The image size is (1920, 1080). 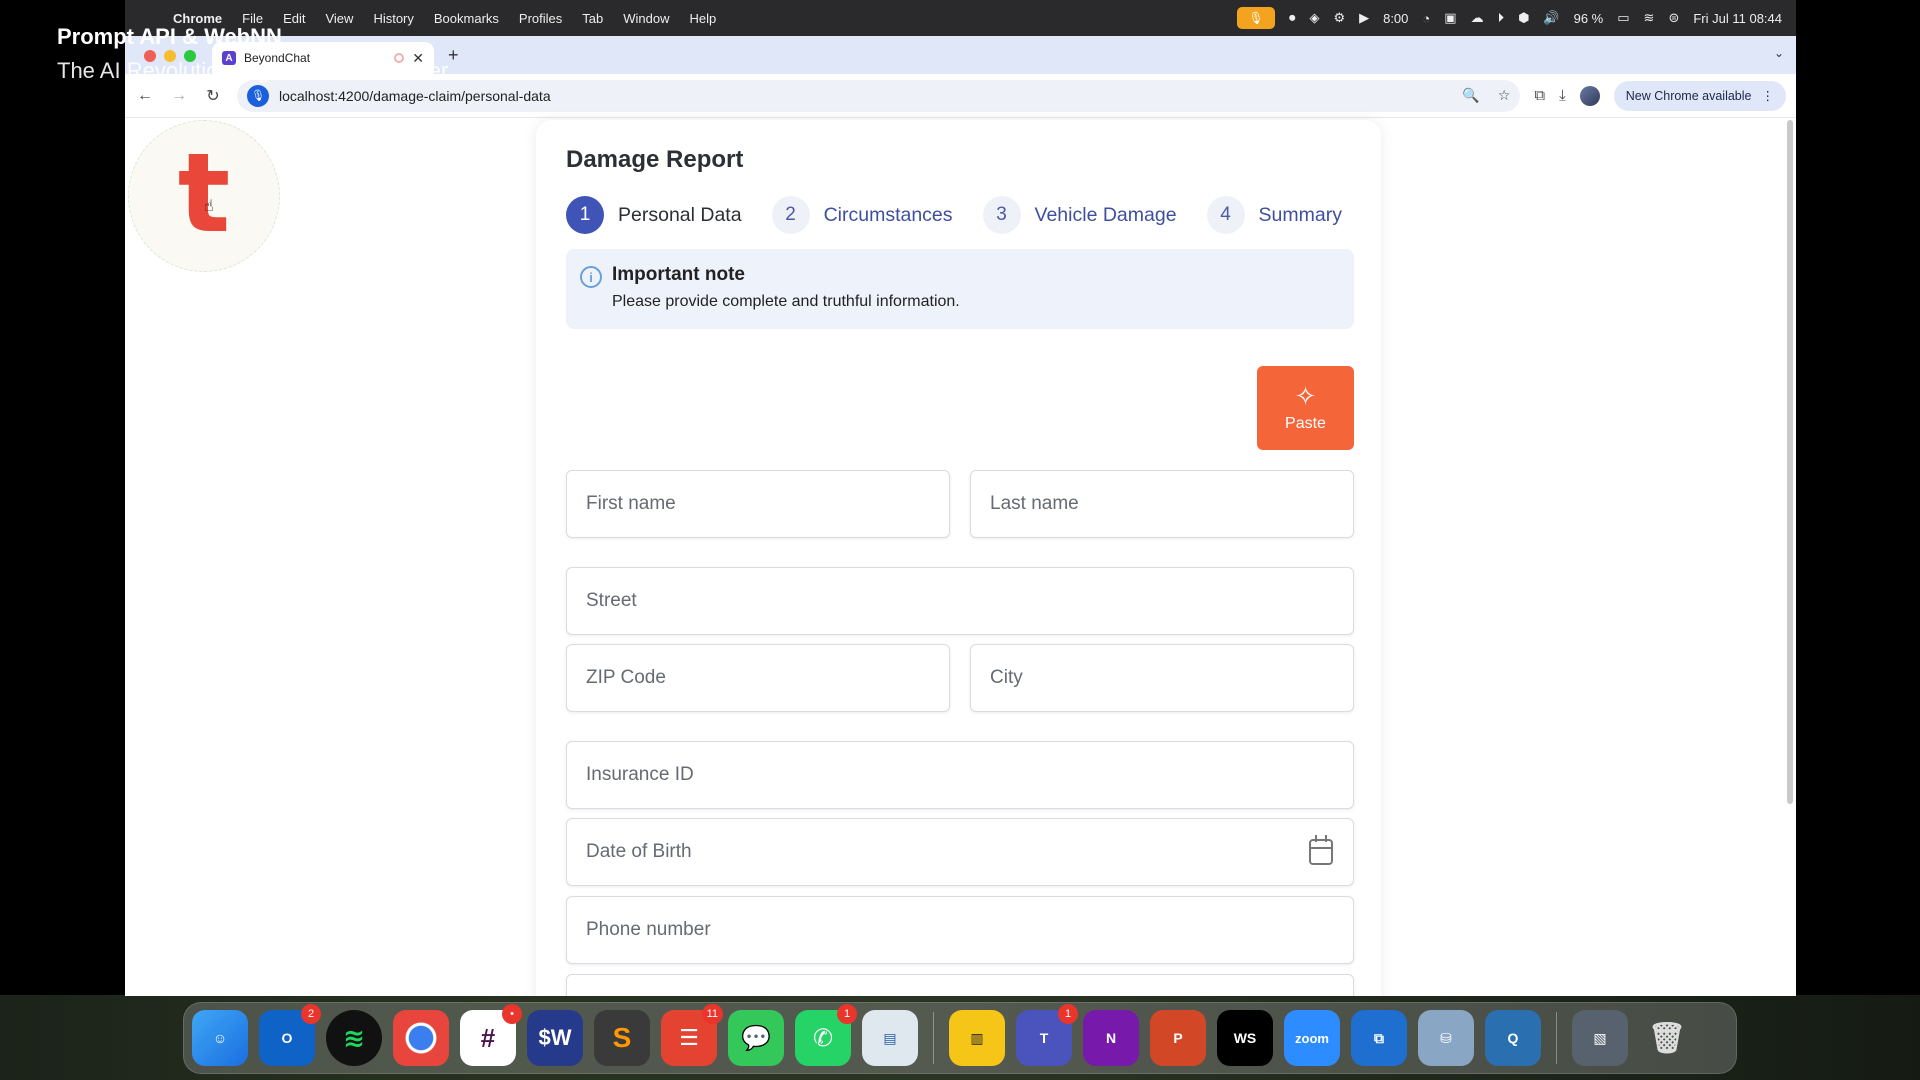 What do you see at coordinates (339, 18) in the screenshot?
I see `menu-view: View` at bounding box center [339, 18].